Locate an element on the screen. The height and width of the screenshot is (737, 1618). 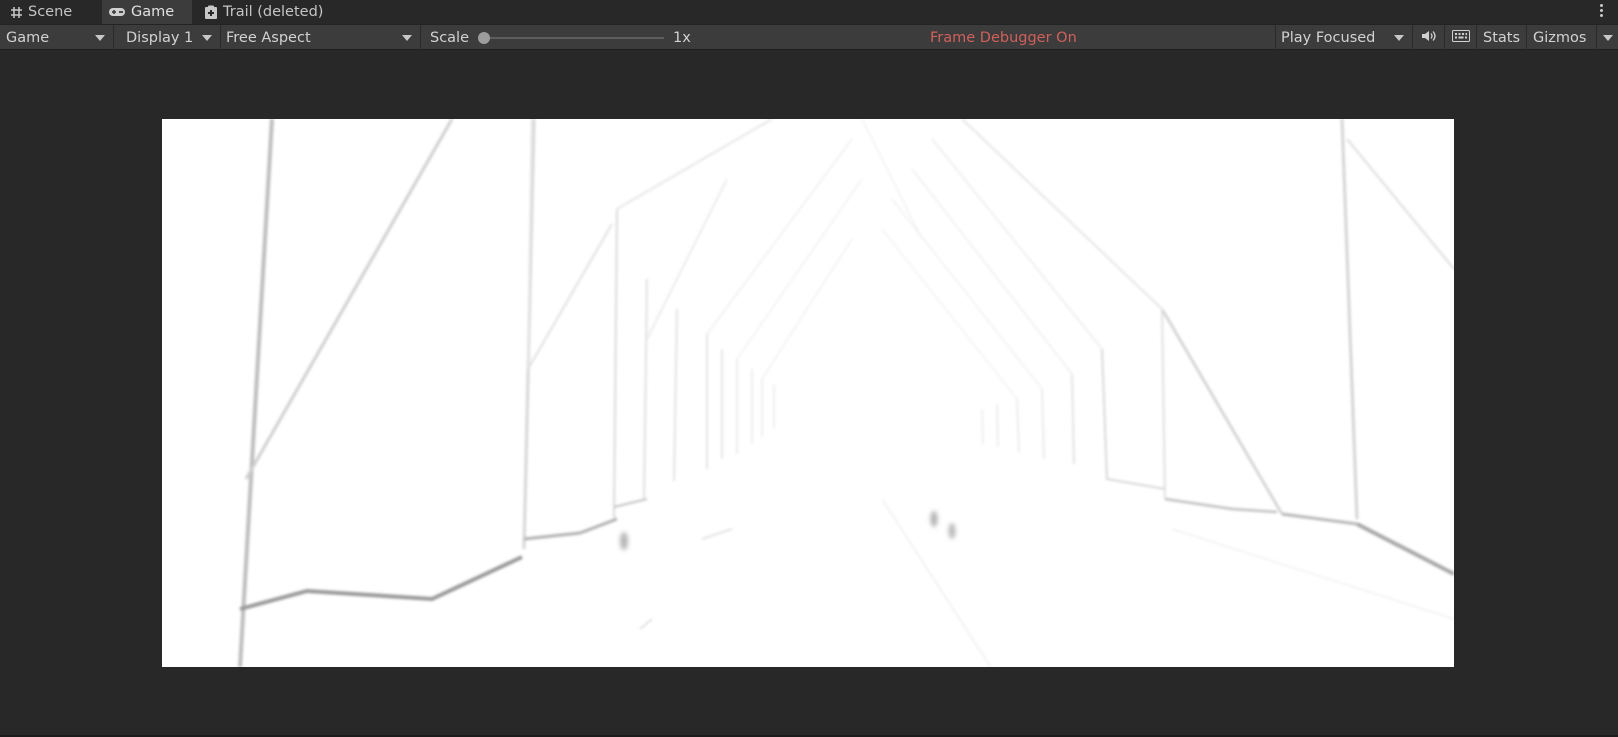
speaker-icon is located at coordinates (1429, 38).